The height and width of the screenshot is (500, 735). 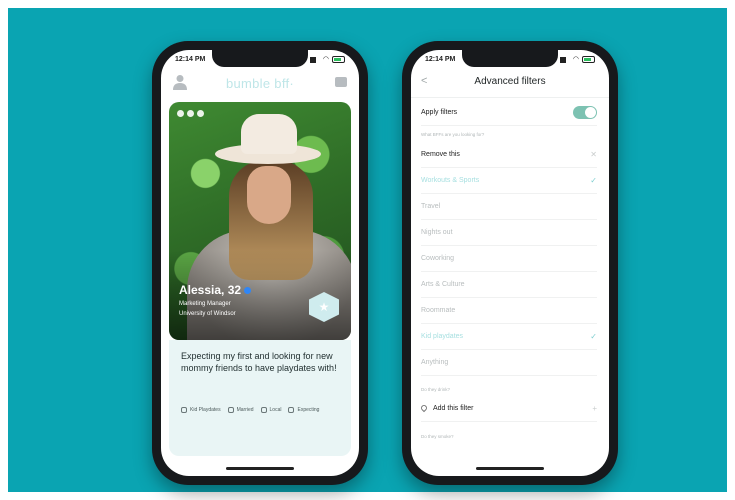 I want to click on section-label: Do they smoke?, so click(x=437, y=436).